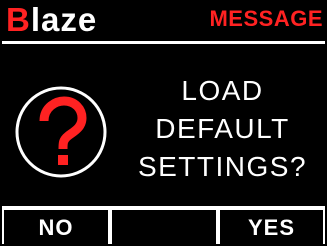 This screenshot has height=246, width=327. Describe the element at coordinates (64, 19) in the screenshot. I see `brand-name-rest: laze` at that location.